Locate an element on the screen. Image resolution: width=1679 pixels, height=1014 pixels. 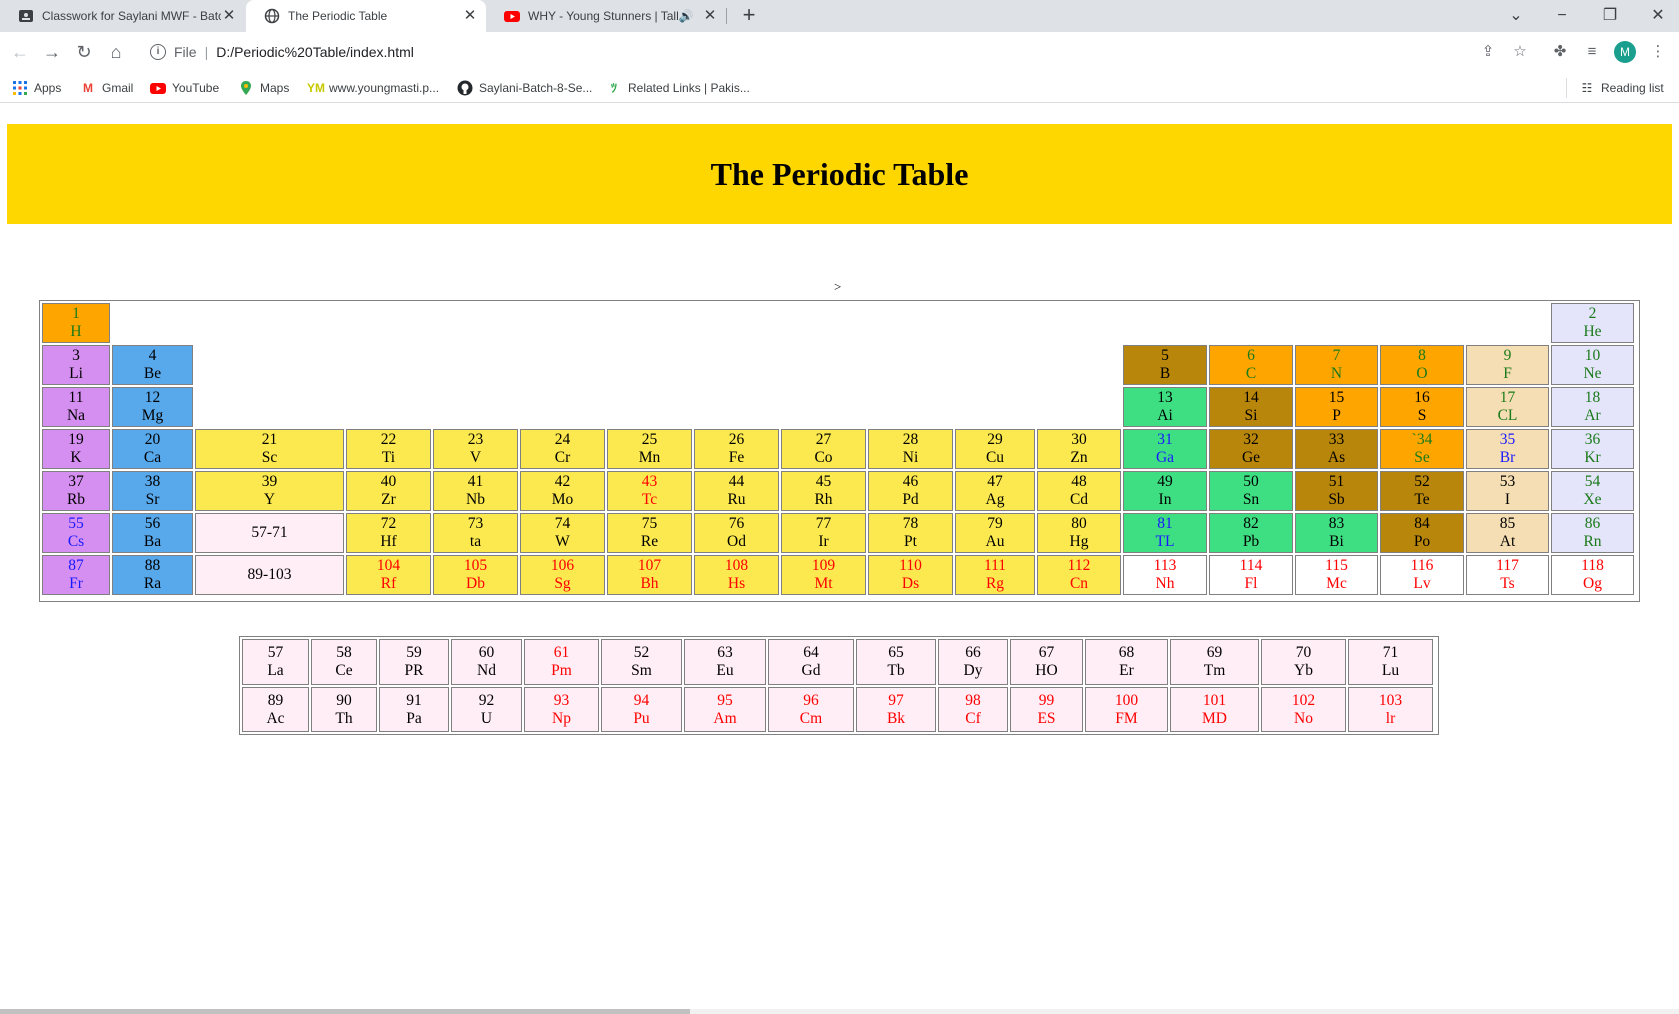
tab-periodic-table: The Periodic Table ✕ is located at coordinates (366, 16).